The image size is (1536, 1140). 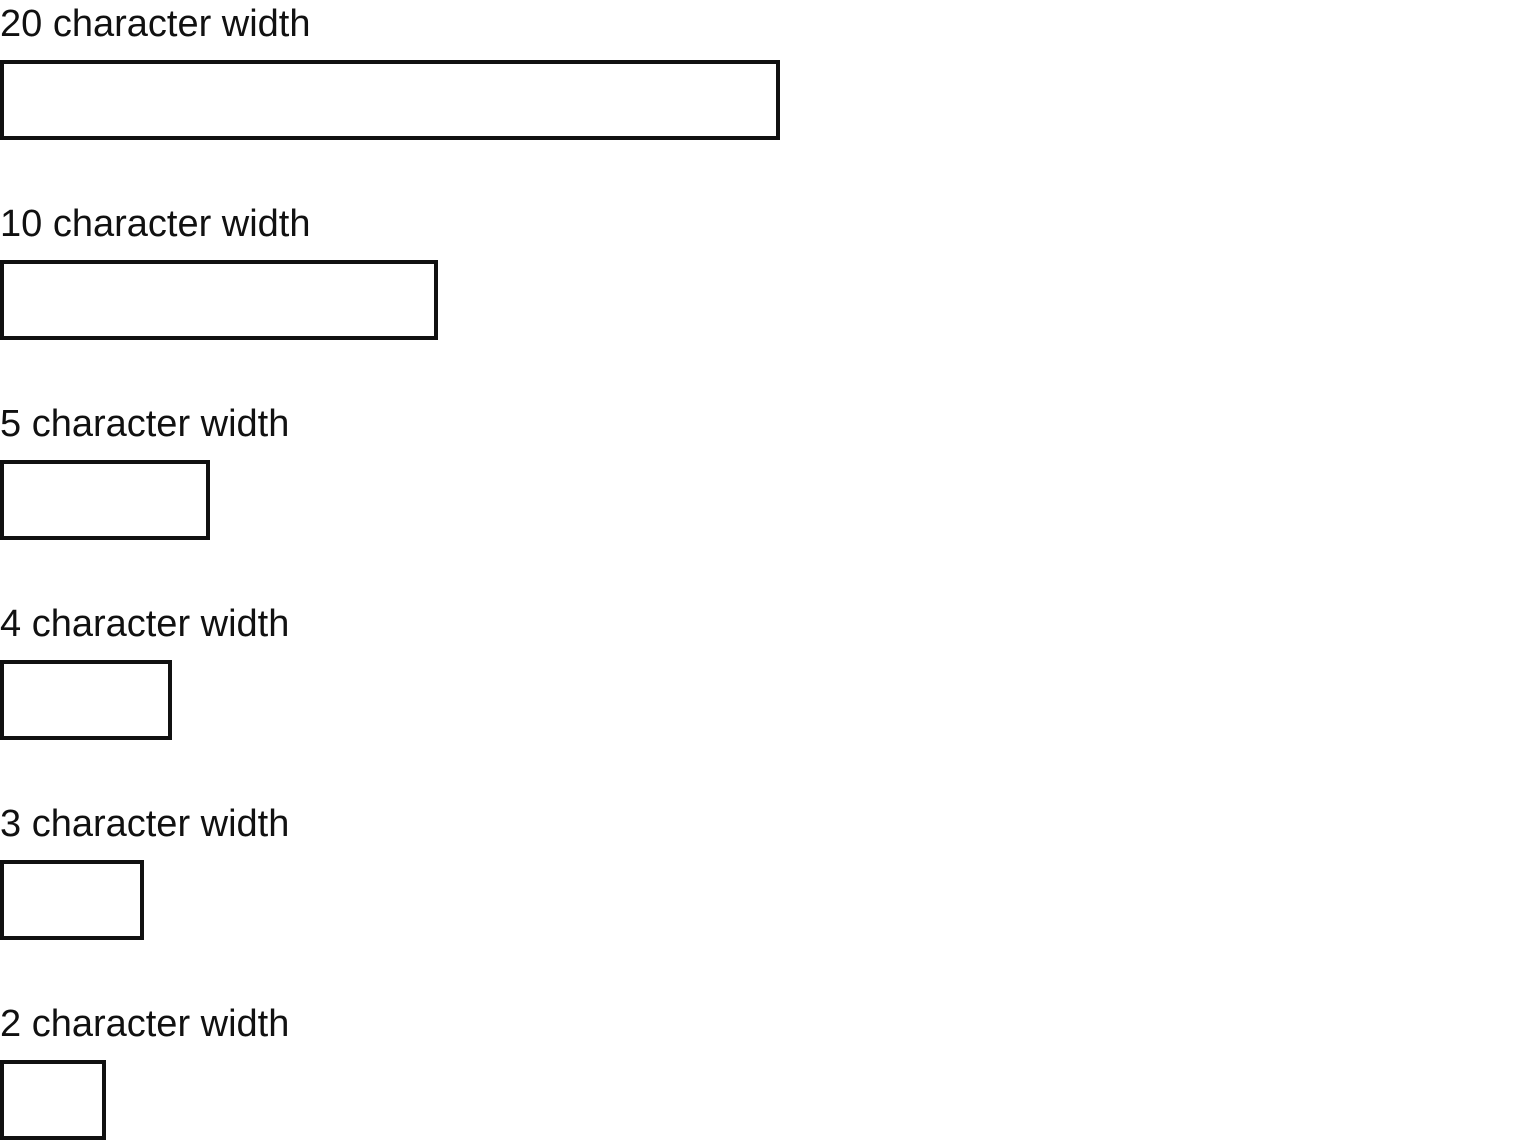 What do you see at coordinates (155, 24) in the screenshot?
I see `field-label-20-char: 20 character width` at bounding box center [155, 24].